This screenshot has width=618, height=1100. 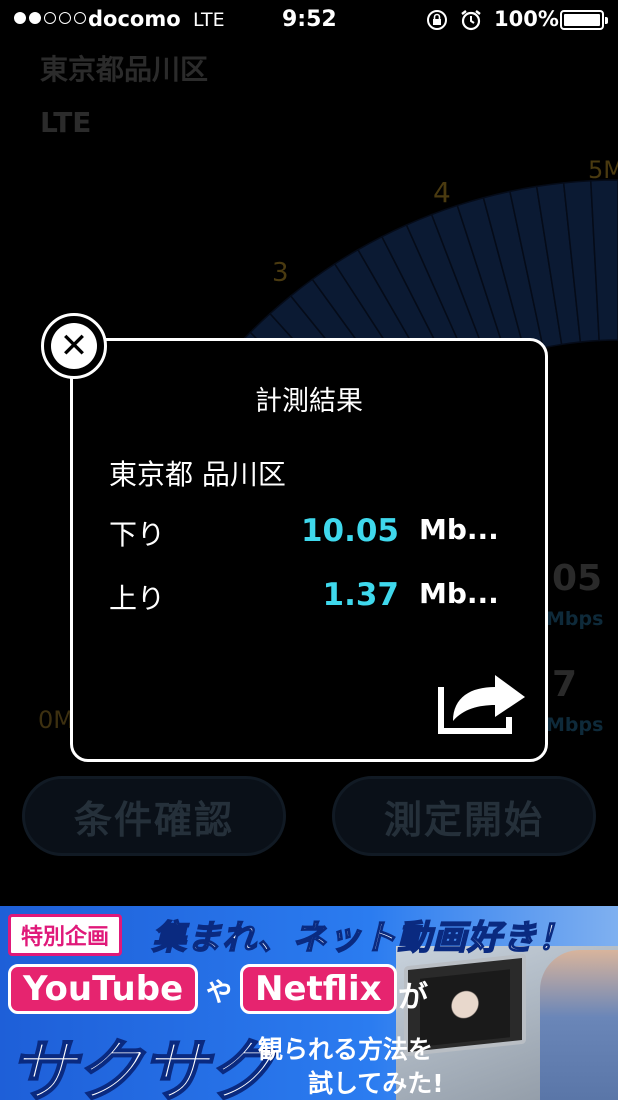 I want to click on upload-label: 上り, so click(x=137, y=598).